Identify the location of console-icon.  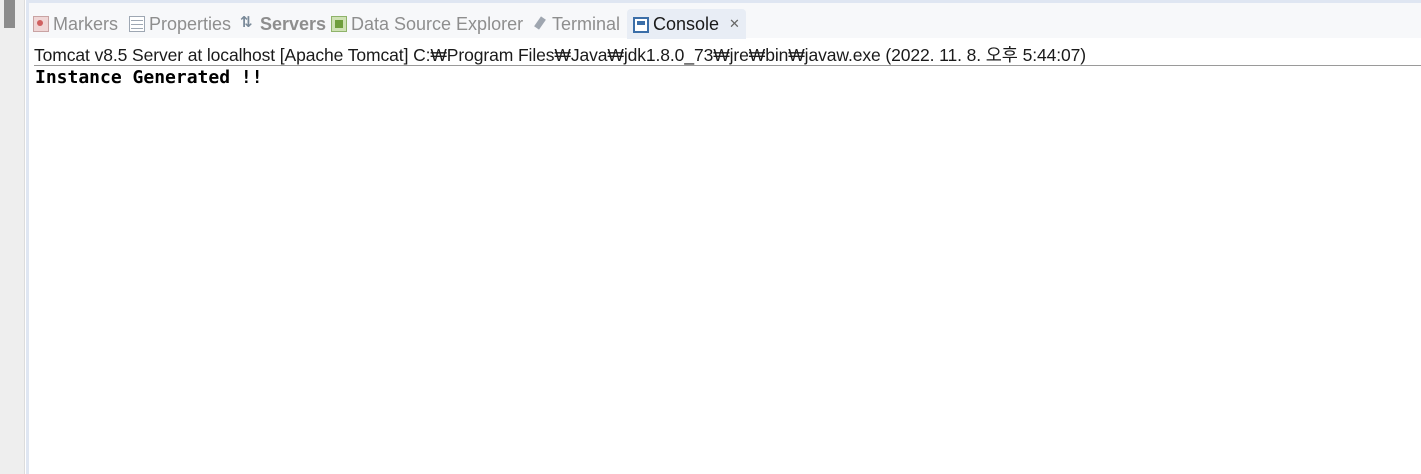
(641, 25).